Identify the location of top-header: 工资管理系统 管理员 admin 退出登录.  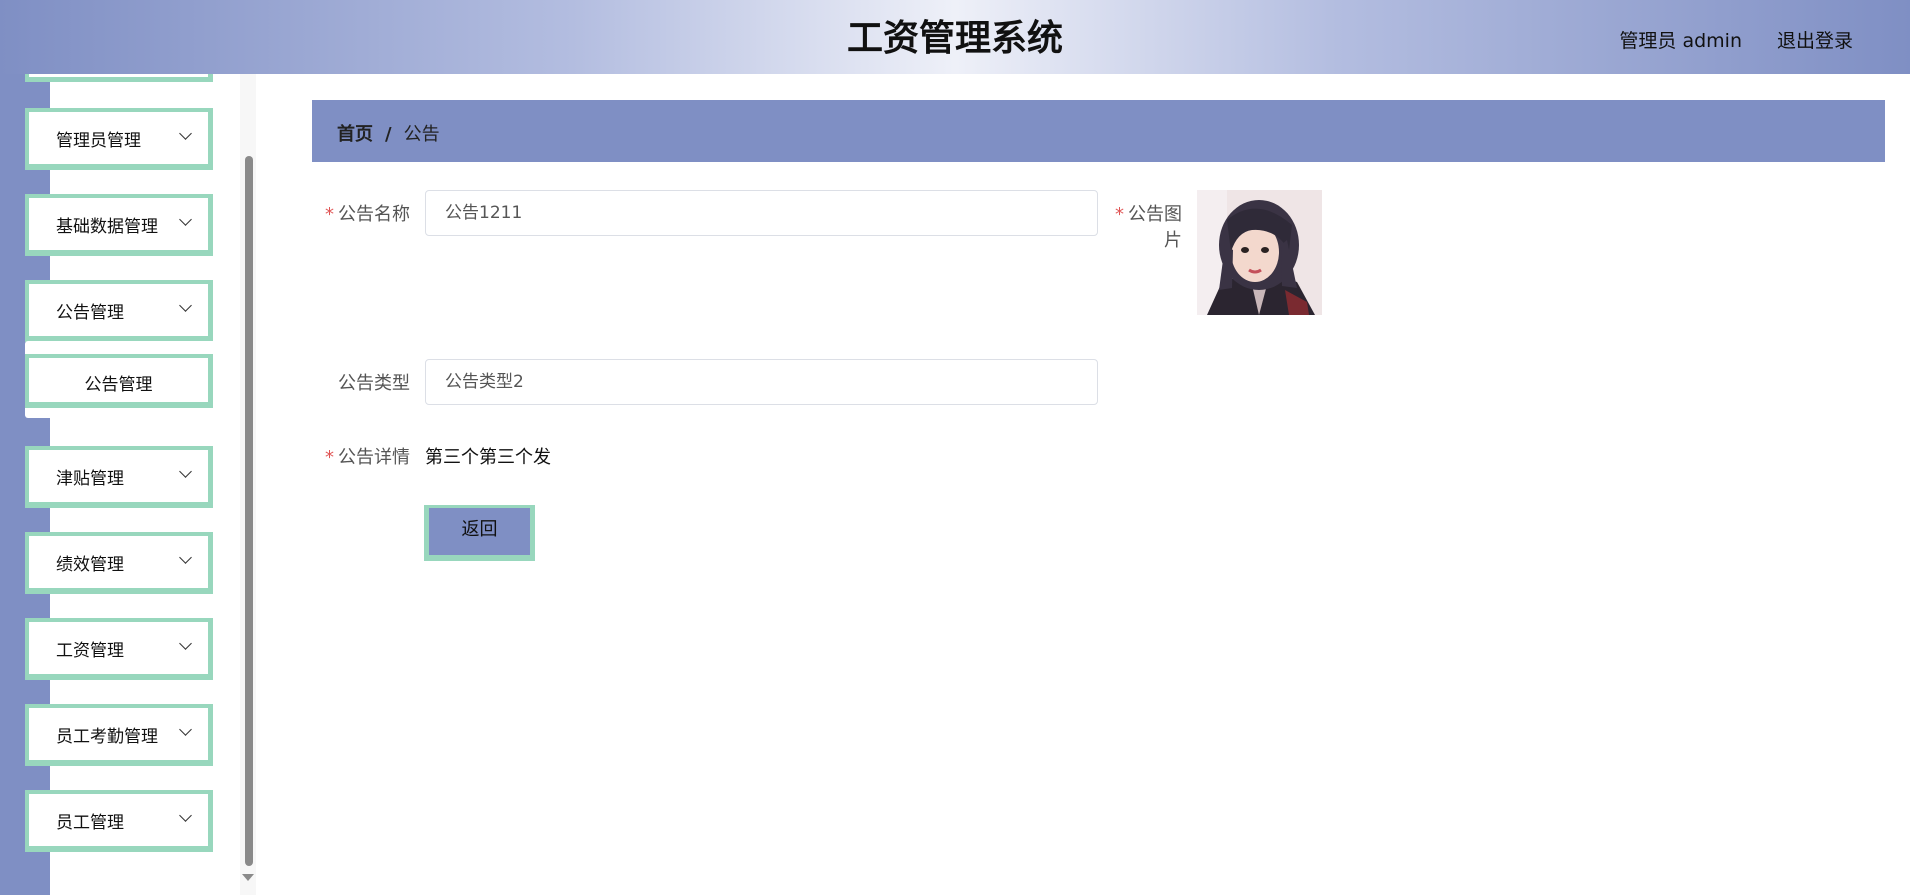
(955, 37).